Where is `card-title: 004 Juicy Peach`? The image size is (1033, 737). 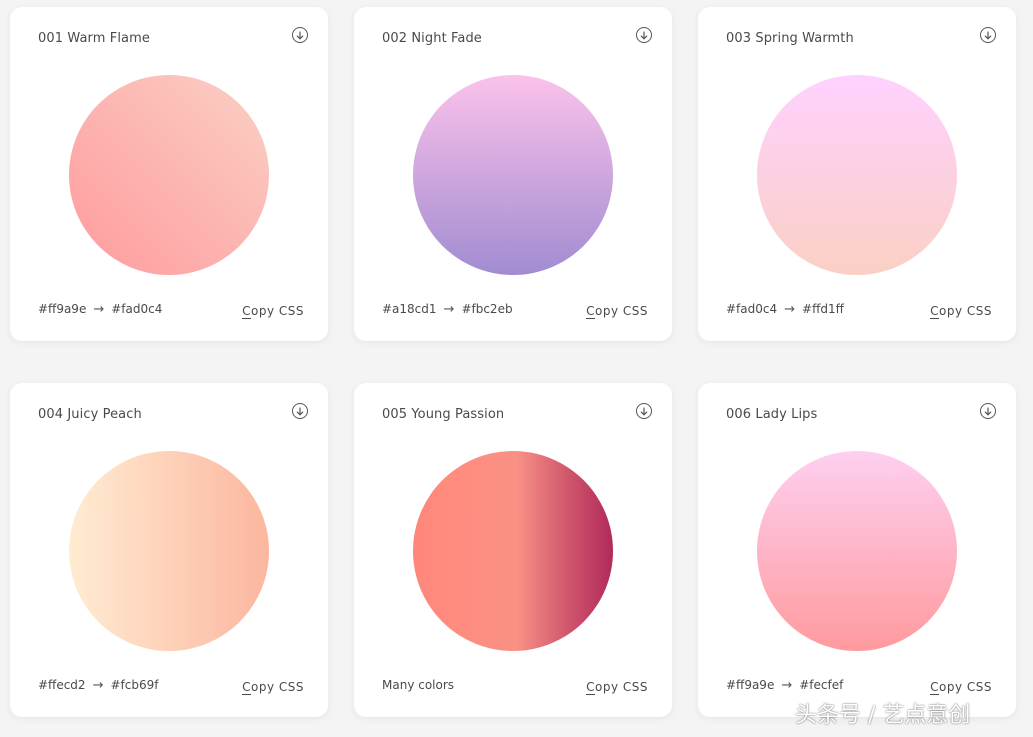
card-title: 004 Juicy Peach is located at coordinates (90, 414).